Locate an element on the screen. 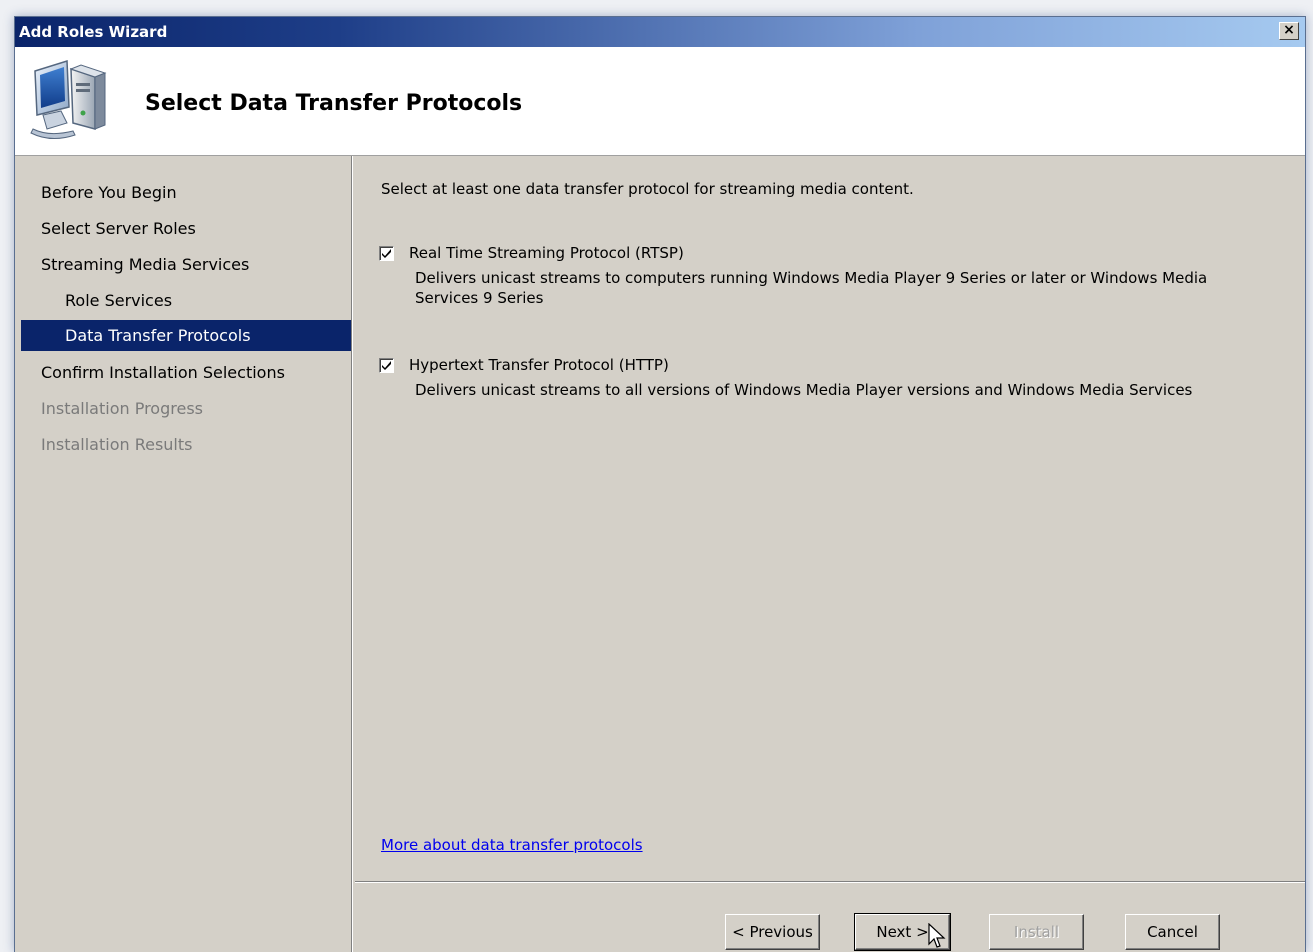  rtsp-label: Real Time Streaming Protocol (RTSP) is located at coordinates (546, 253).